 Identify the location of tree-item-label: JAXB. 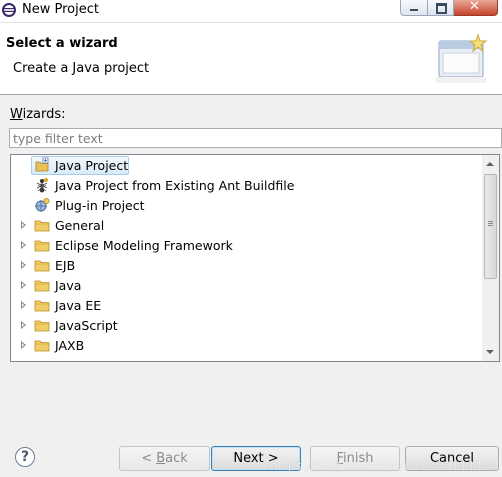
(70, 345).